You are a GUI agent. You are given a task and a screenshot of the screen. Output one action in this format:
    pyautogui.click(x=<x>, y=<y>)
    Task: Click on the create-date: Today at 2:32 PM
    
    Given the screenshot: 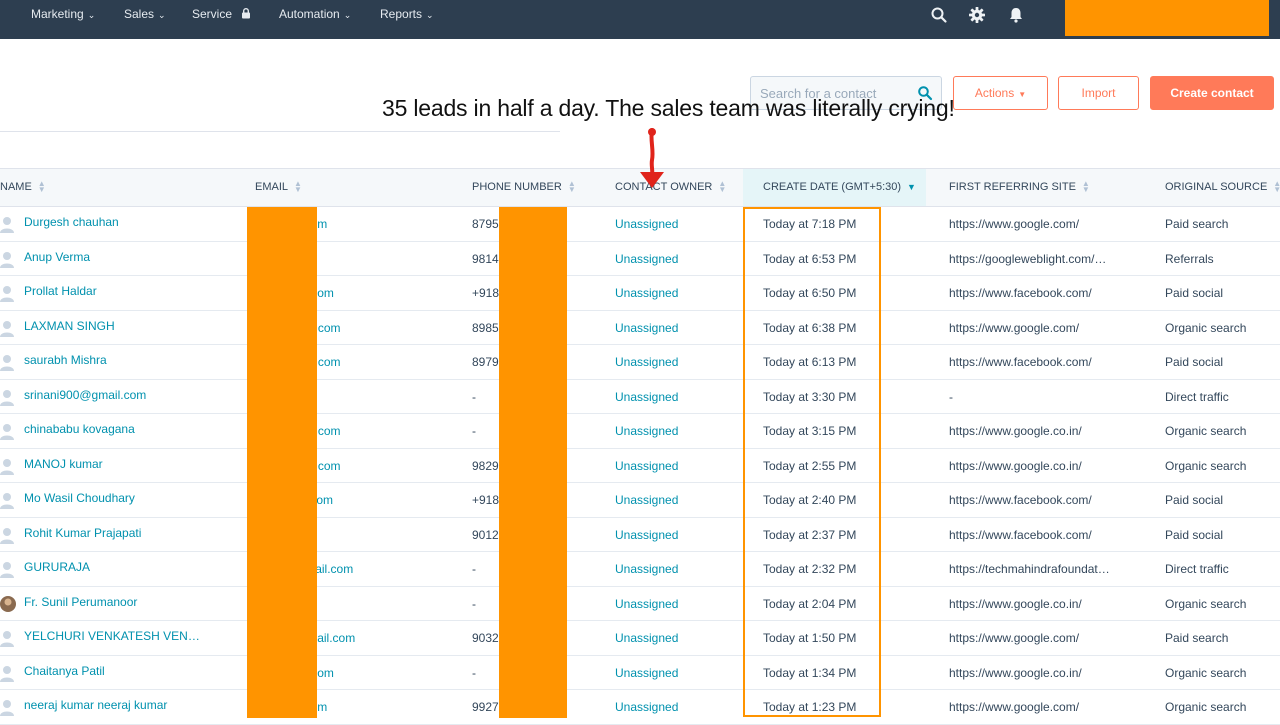 What is the action you would take?
    pyautogui.click(x=810, y=569)
    